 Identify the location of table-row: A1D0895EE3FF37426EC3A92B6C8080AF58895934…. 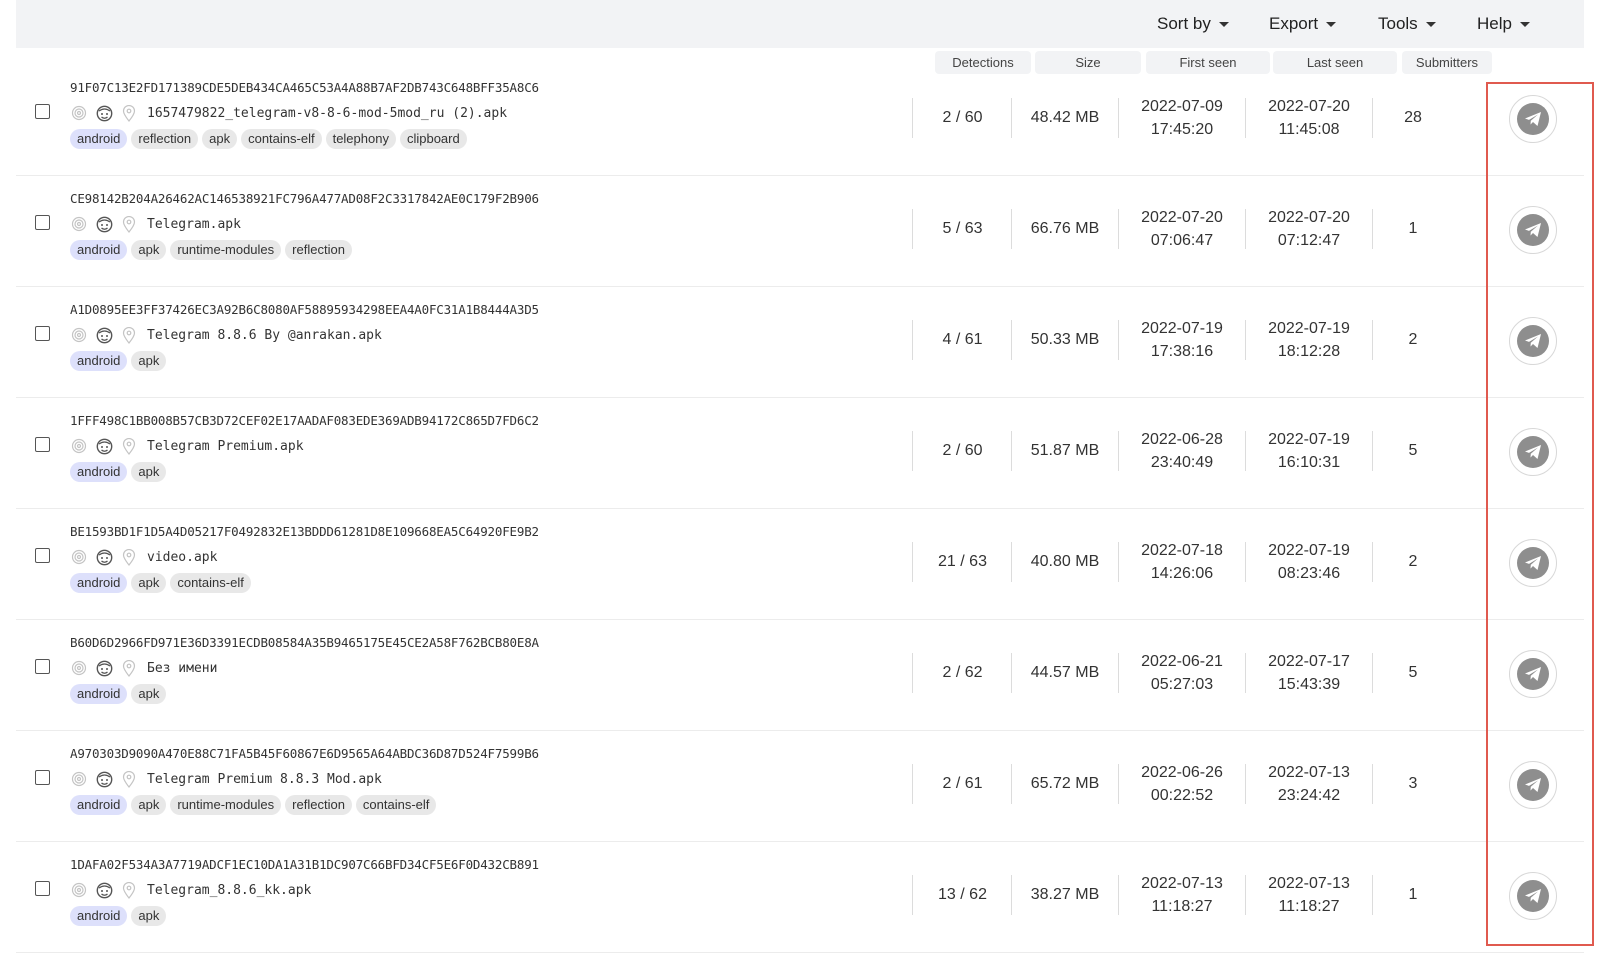
(800, 341).